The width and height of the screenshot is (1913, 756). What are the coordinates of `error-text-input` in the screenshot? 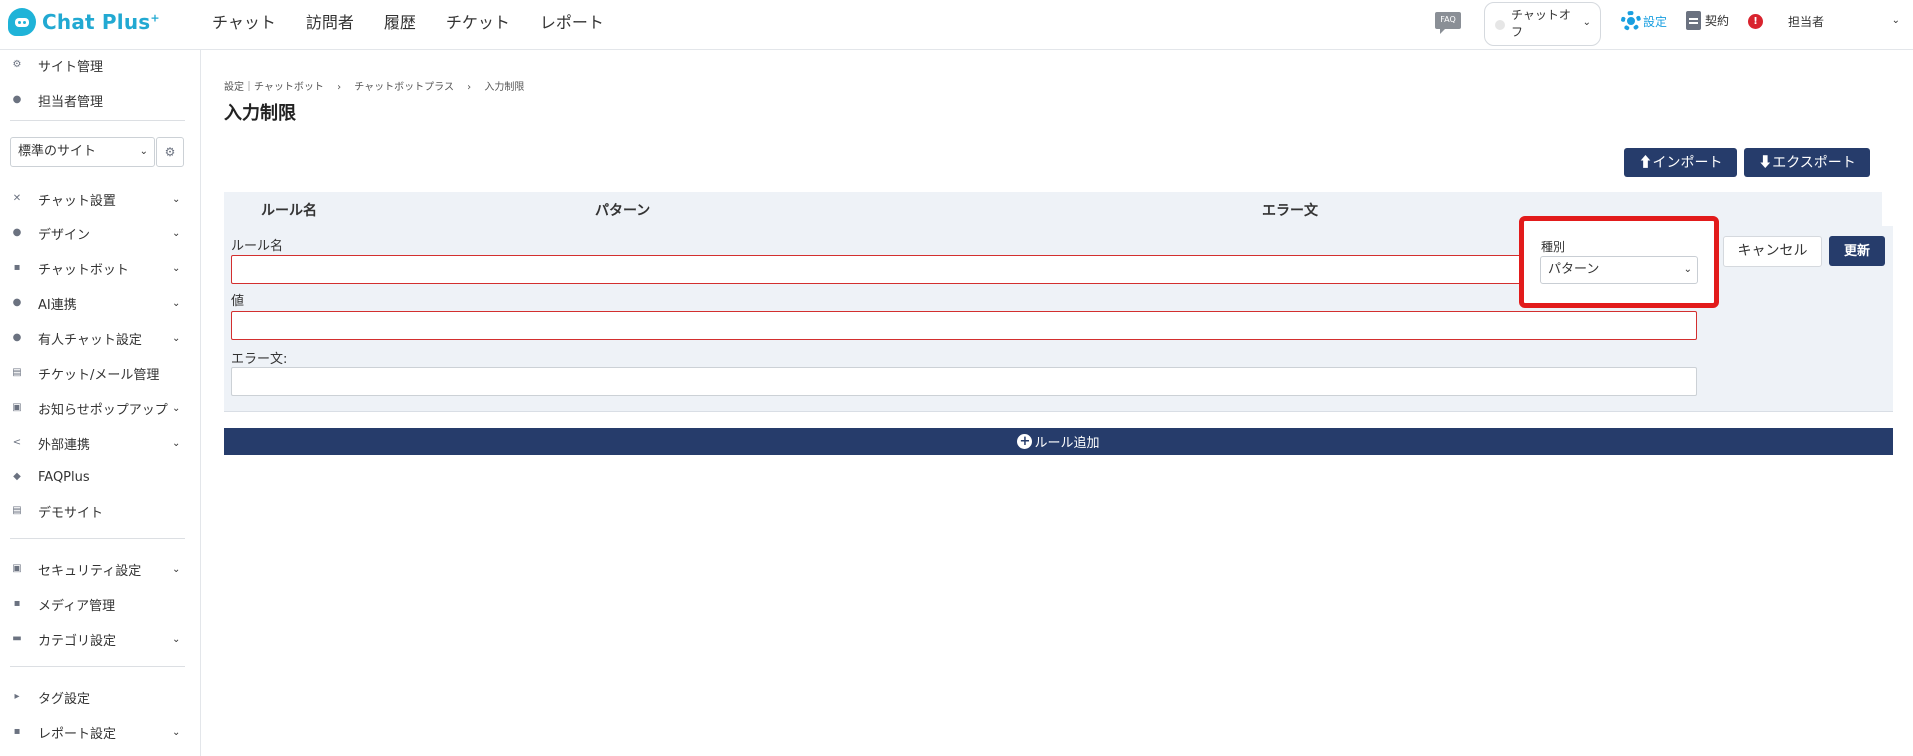 It's located at (964, 381).